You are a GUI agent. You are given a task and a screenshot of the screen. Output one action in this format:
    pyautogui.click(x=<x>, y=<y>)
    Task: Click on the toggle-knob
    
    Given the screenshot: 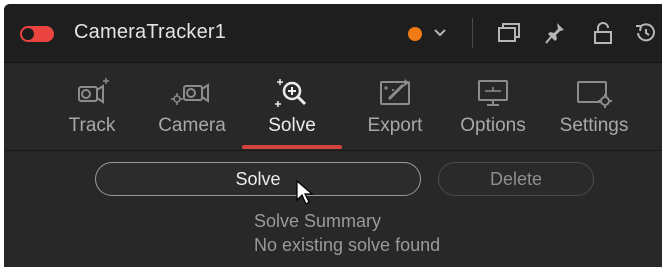 What is the action you would take?
    pyautogui.click(x=28, y=34)
    